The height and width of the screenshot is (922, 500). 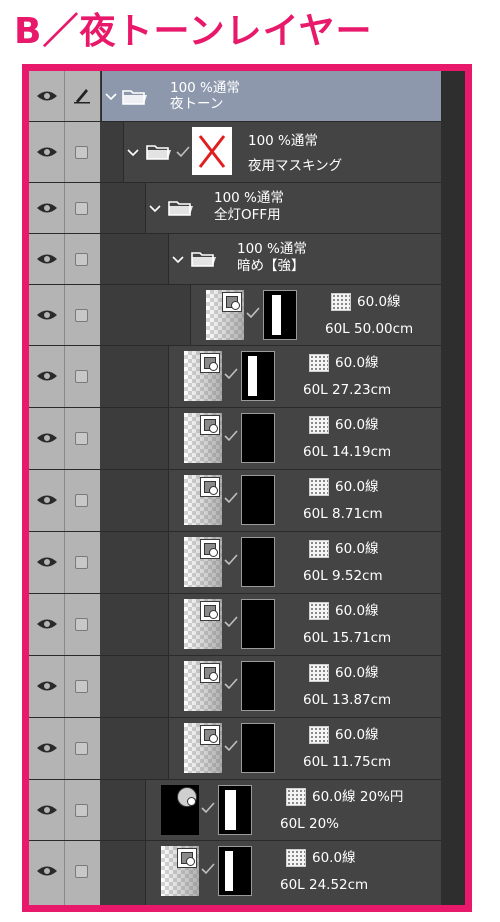 I want to click on layer-row-tone: 60.0線 60L 8.71cm, so click(x=235, y=501).